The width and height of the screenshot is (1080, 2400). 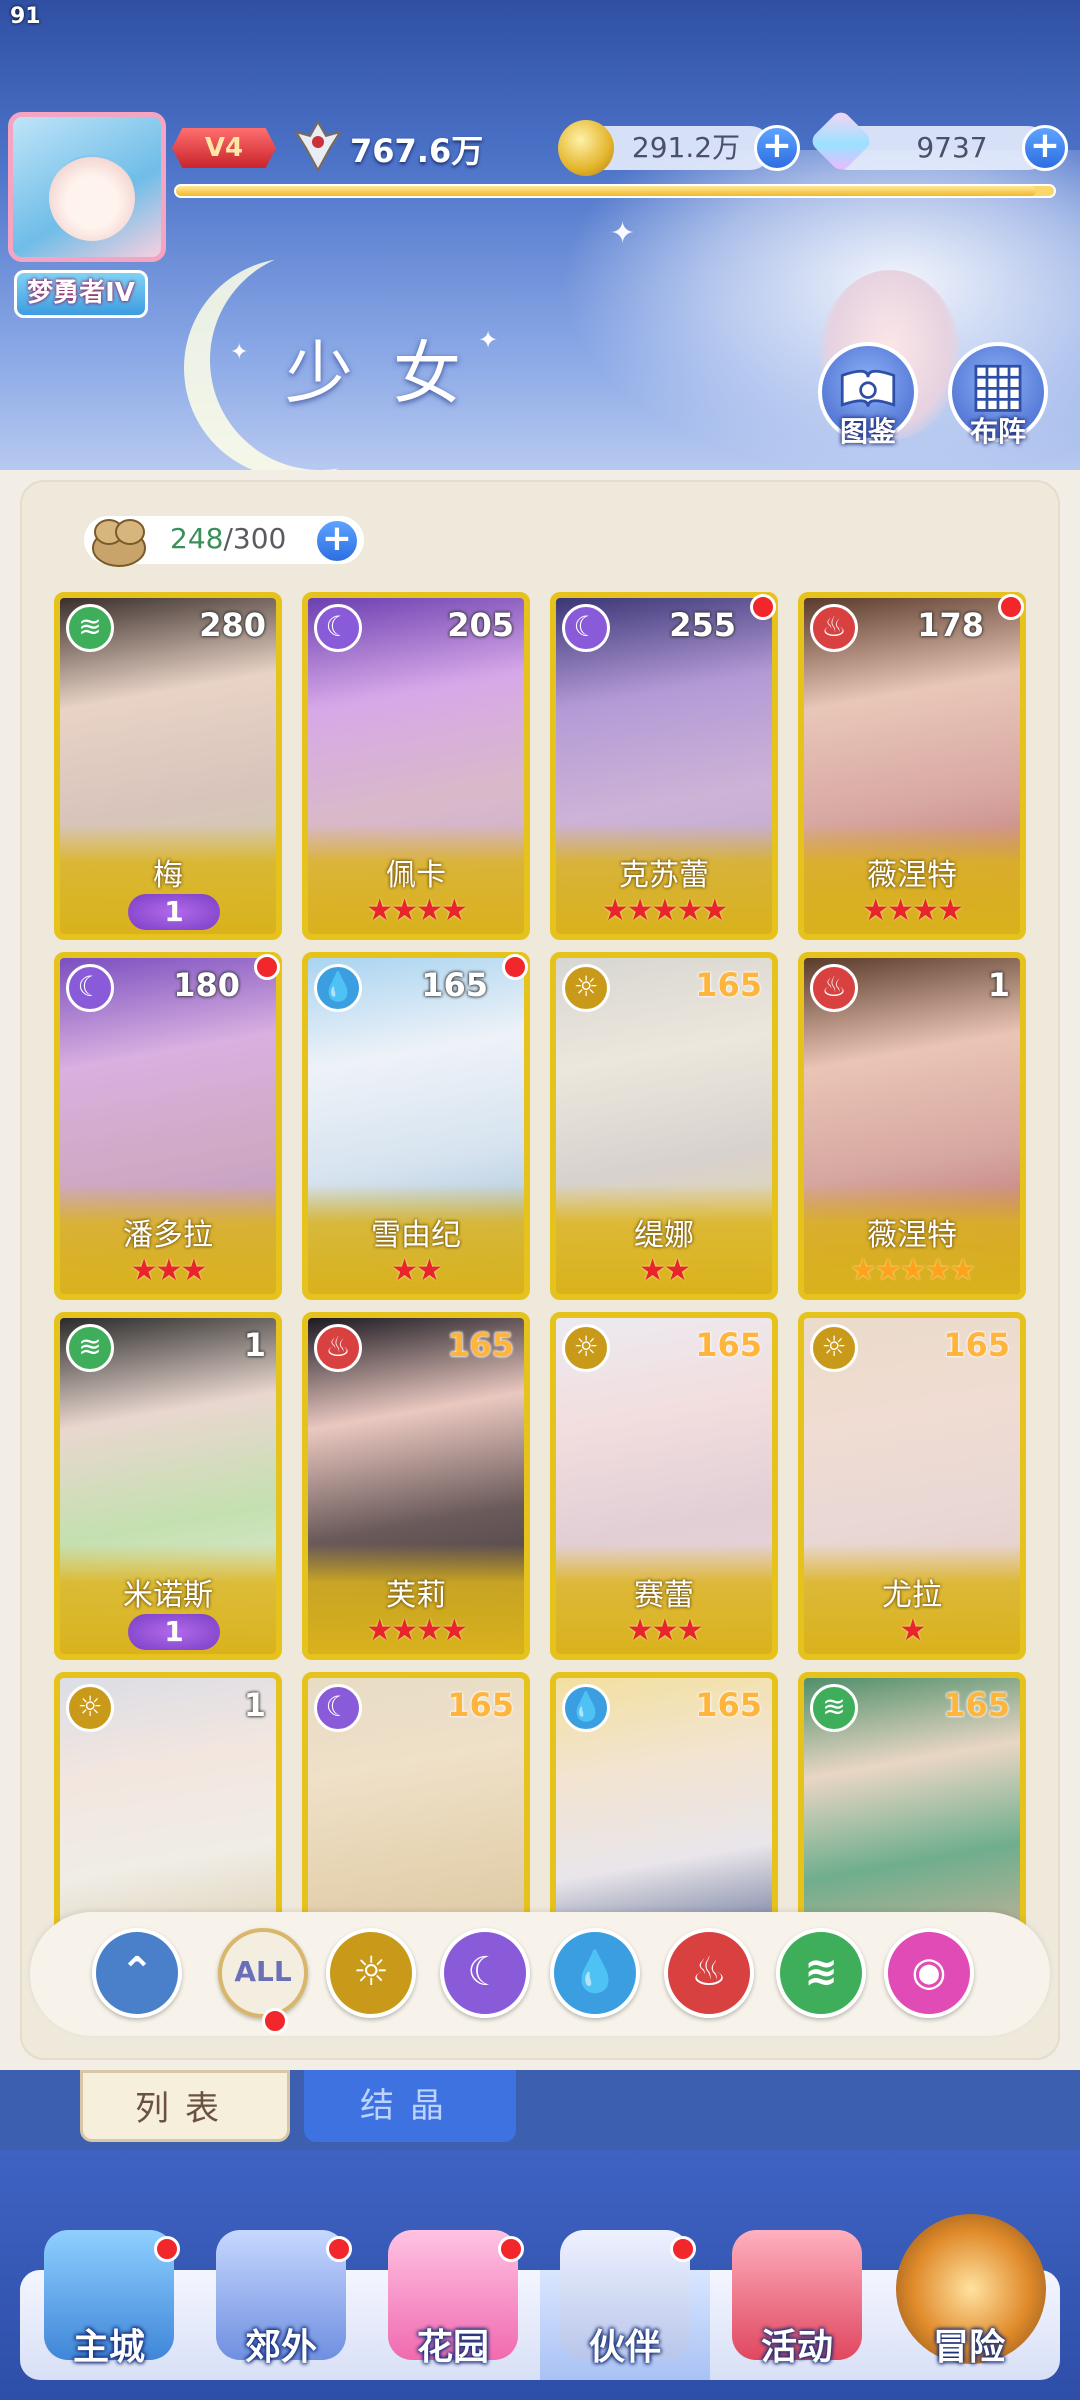 What do you see at coordinates (109, 2344) in the screenshot?
I see `nav-item-label: 主城` at bounding box center [109, 2344].